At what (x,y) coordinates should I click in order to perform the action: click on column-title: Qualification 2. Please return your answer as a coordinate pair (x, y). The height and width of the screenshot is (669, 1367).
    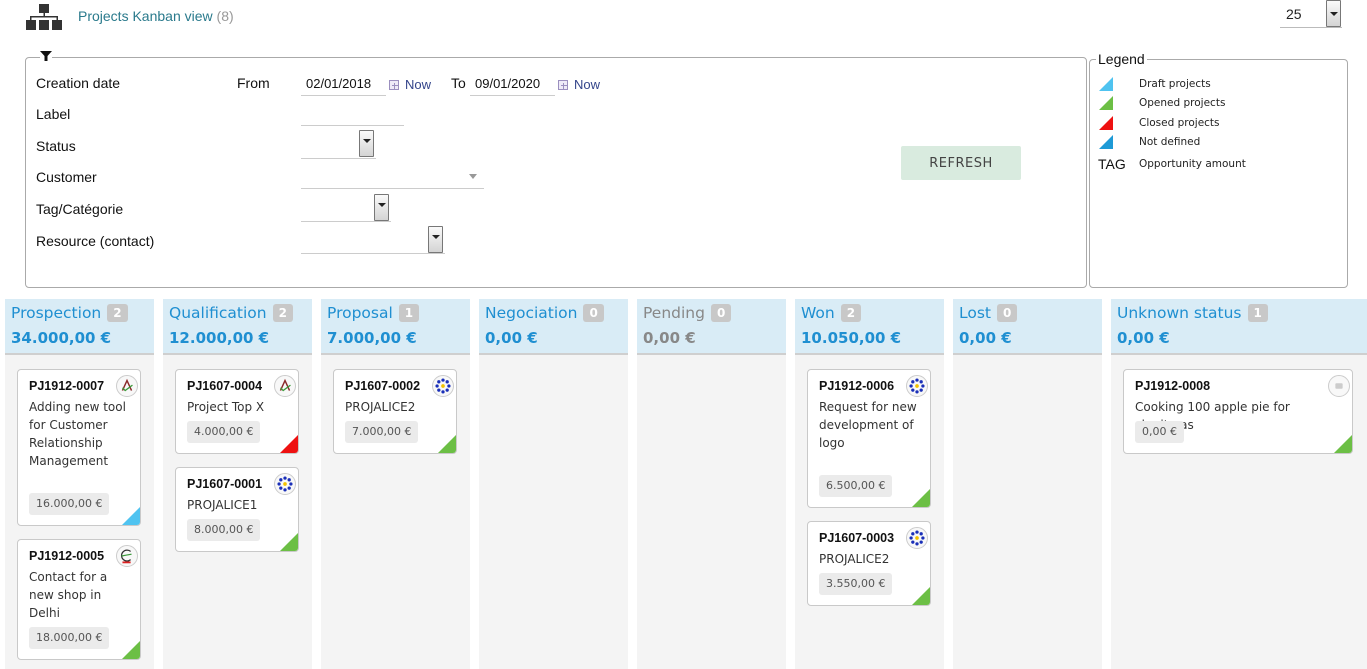
    Looking at the image, I should click on (231, 313).